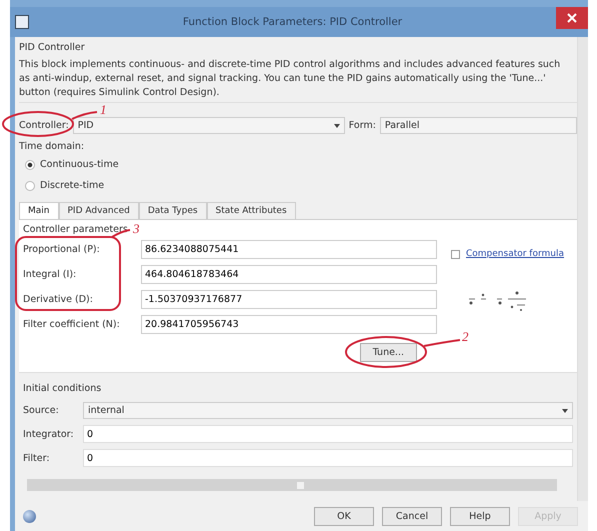 The image size is (597, 531). Describe the element at coordinates (41, 410) in the screenshot. I see `source-label: Source:` at that location.